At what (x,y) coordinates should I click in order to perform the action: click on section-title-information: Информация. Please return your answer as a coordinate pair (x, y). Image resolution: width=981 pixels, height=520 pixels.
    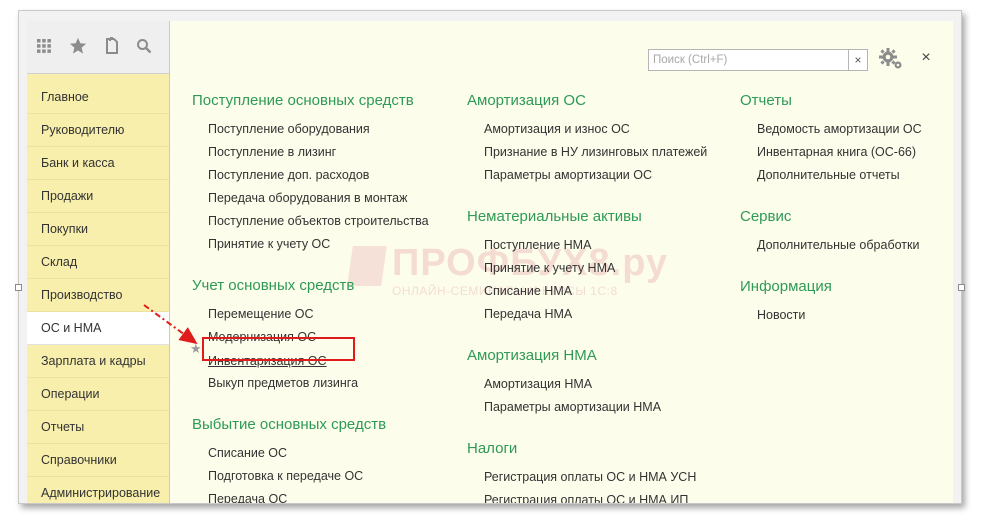
    Looking at the image, I should click on (786, 286).